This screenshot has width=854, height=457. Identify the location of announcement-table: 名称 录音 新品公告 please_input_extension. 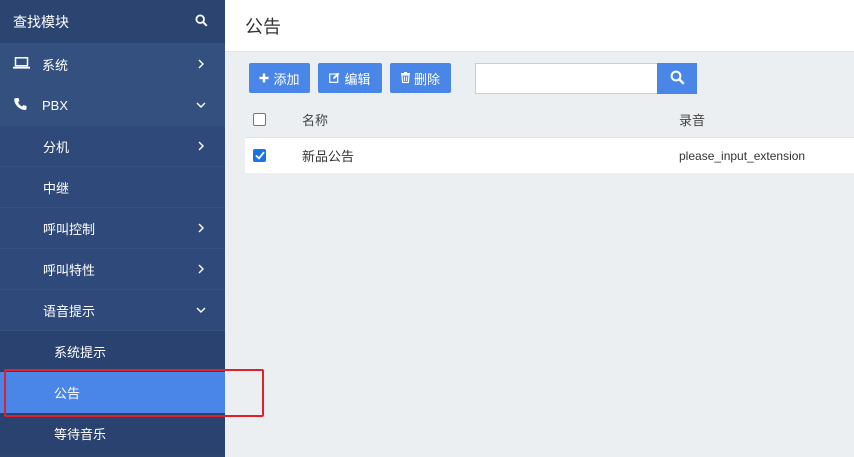
(549, 137).